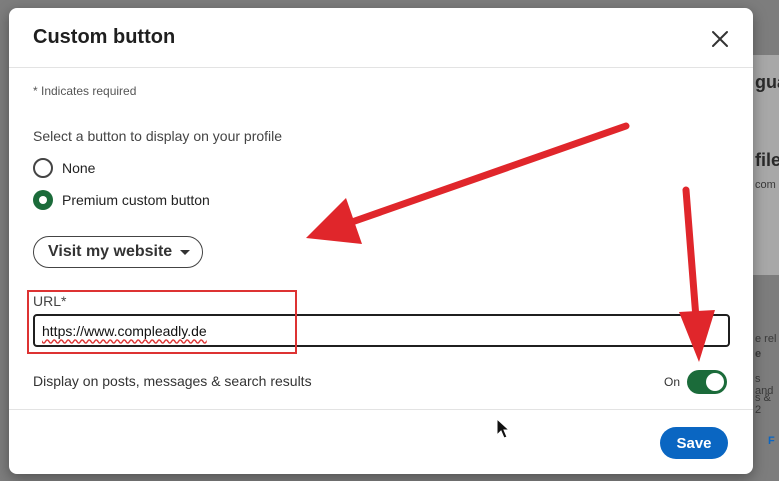  Describe the element at coordinates (136, 200) in the screenshot. I see `radio-label: Premium custom button` at that location.